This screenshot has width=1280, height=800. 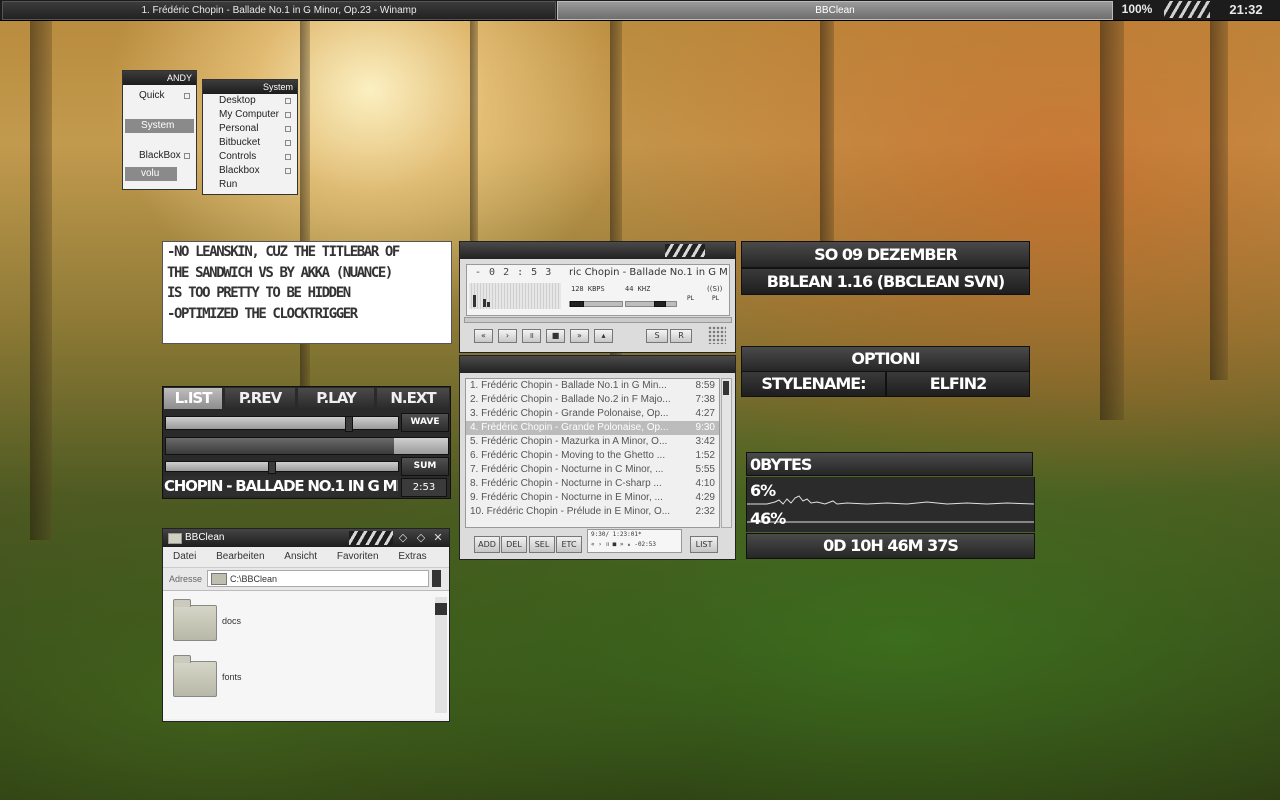 I want to click on close-icon: ✕, so click(x=438, y=538).